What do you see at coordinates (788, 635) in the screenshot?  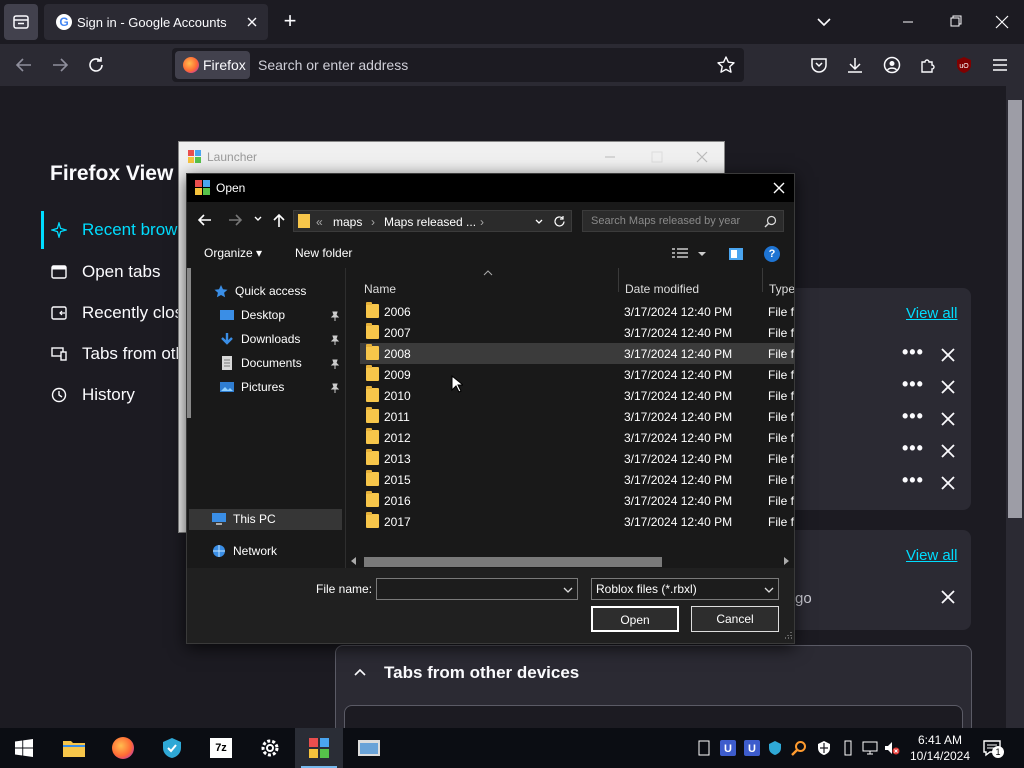 I see `resize-grip-icon` at bounding box center [788, 635].